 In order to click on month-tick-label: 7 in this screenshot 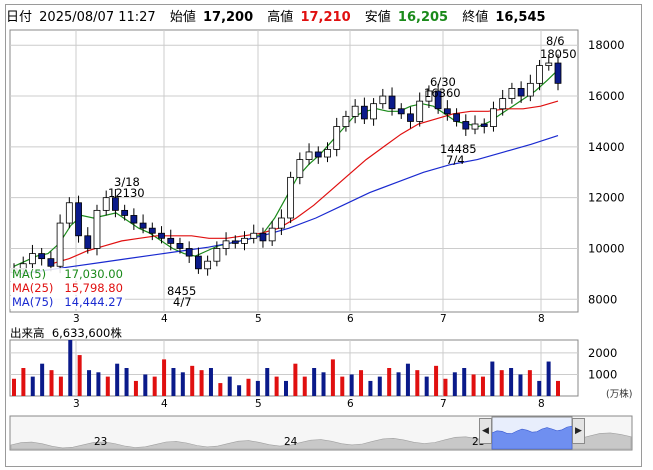, I will do `click(443, 319)`.